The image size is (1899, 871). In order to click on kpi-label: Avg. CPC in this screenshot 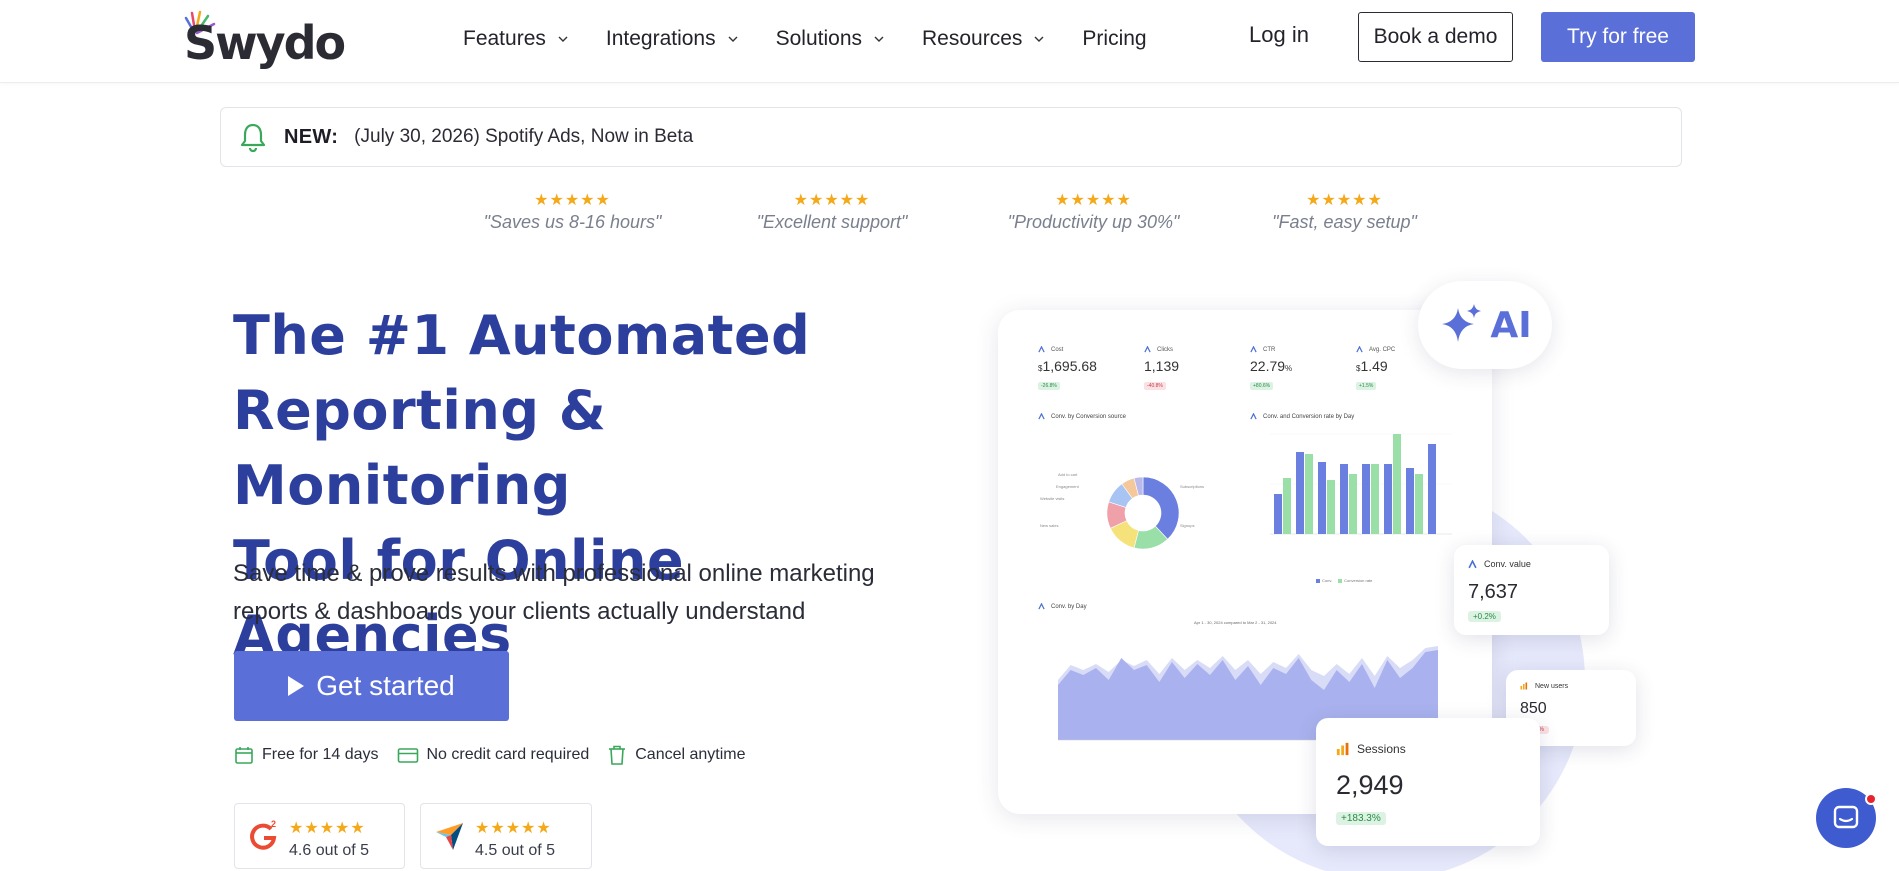, I will do `click(1382, 349)`.